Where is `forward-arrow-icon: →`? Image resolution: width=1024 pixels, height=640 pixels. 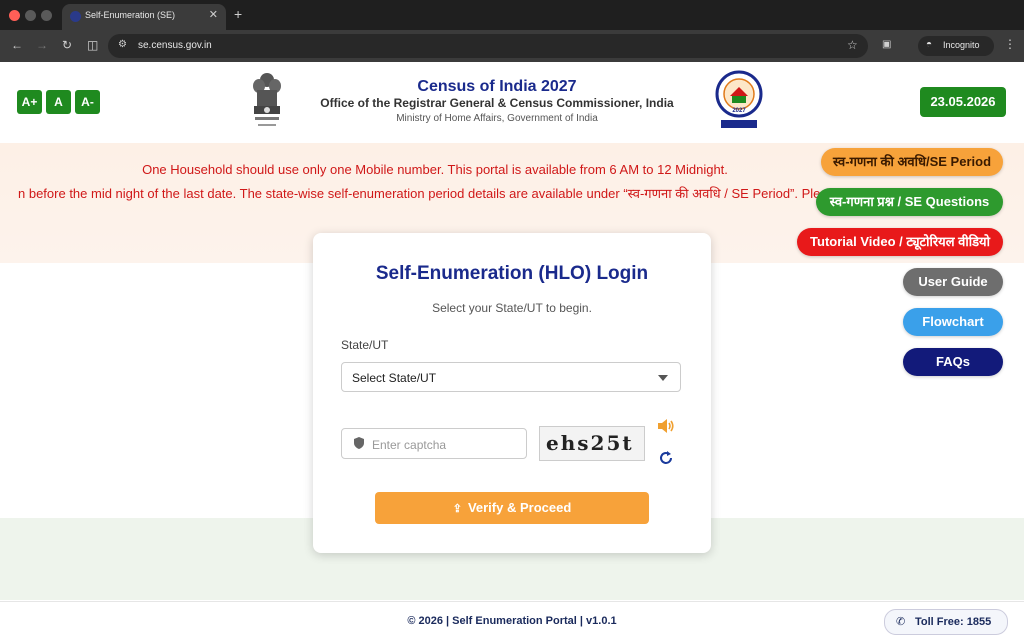
forward-arrow-icon: → is located at coordinates (42, 45).